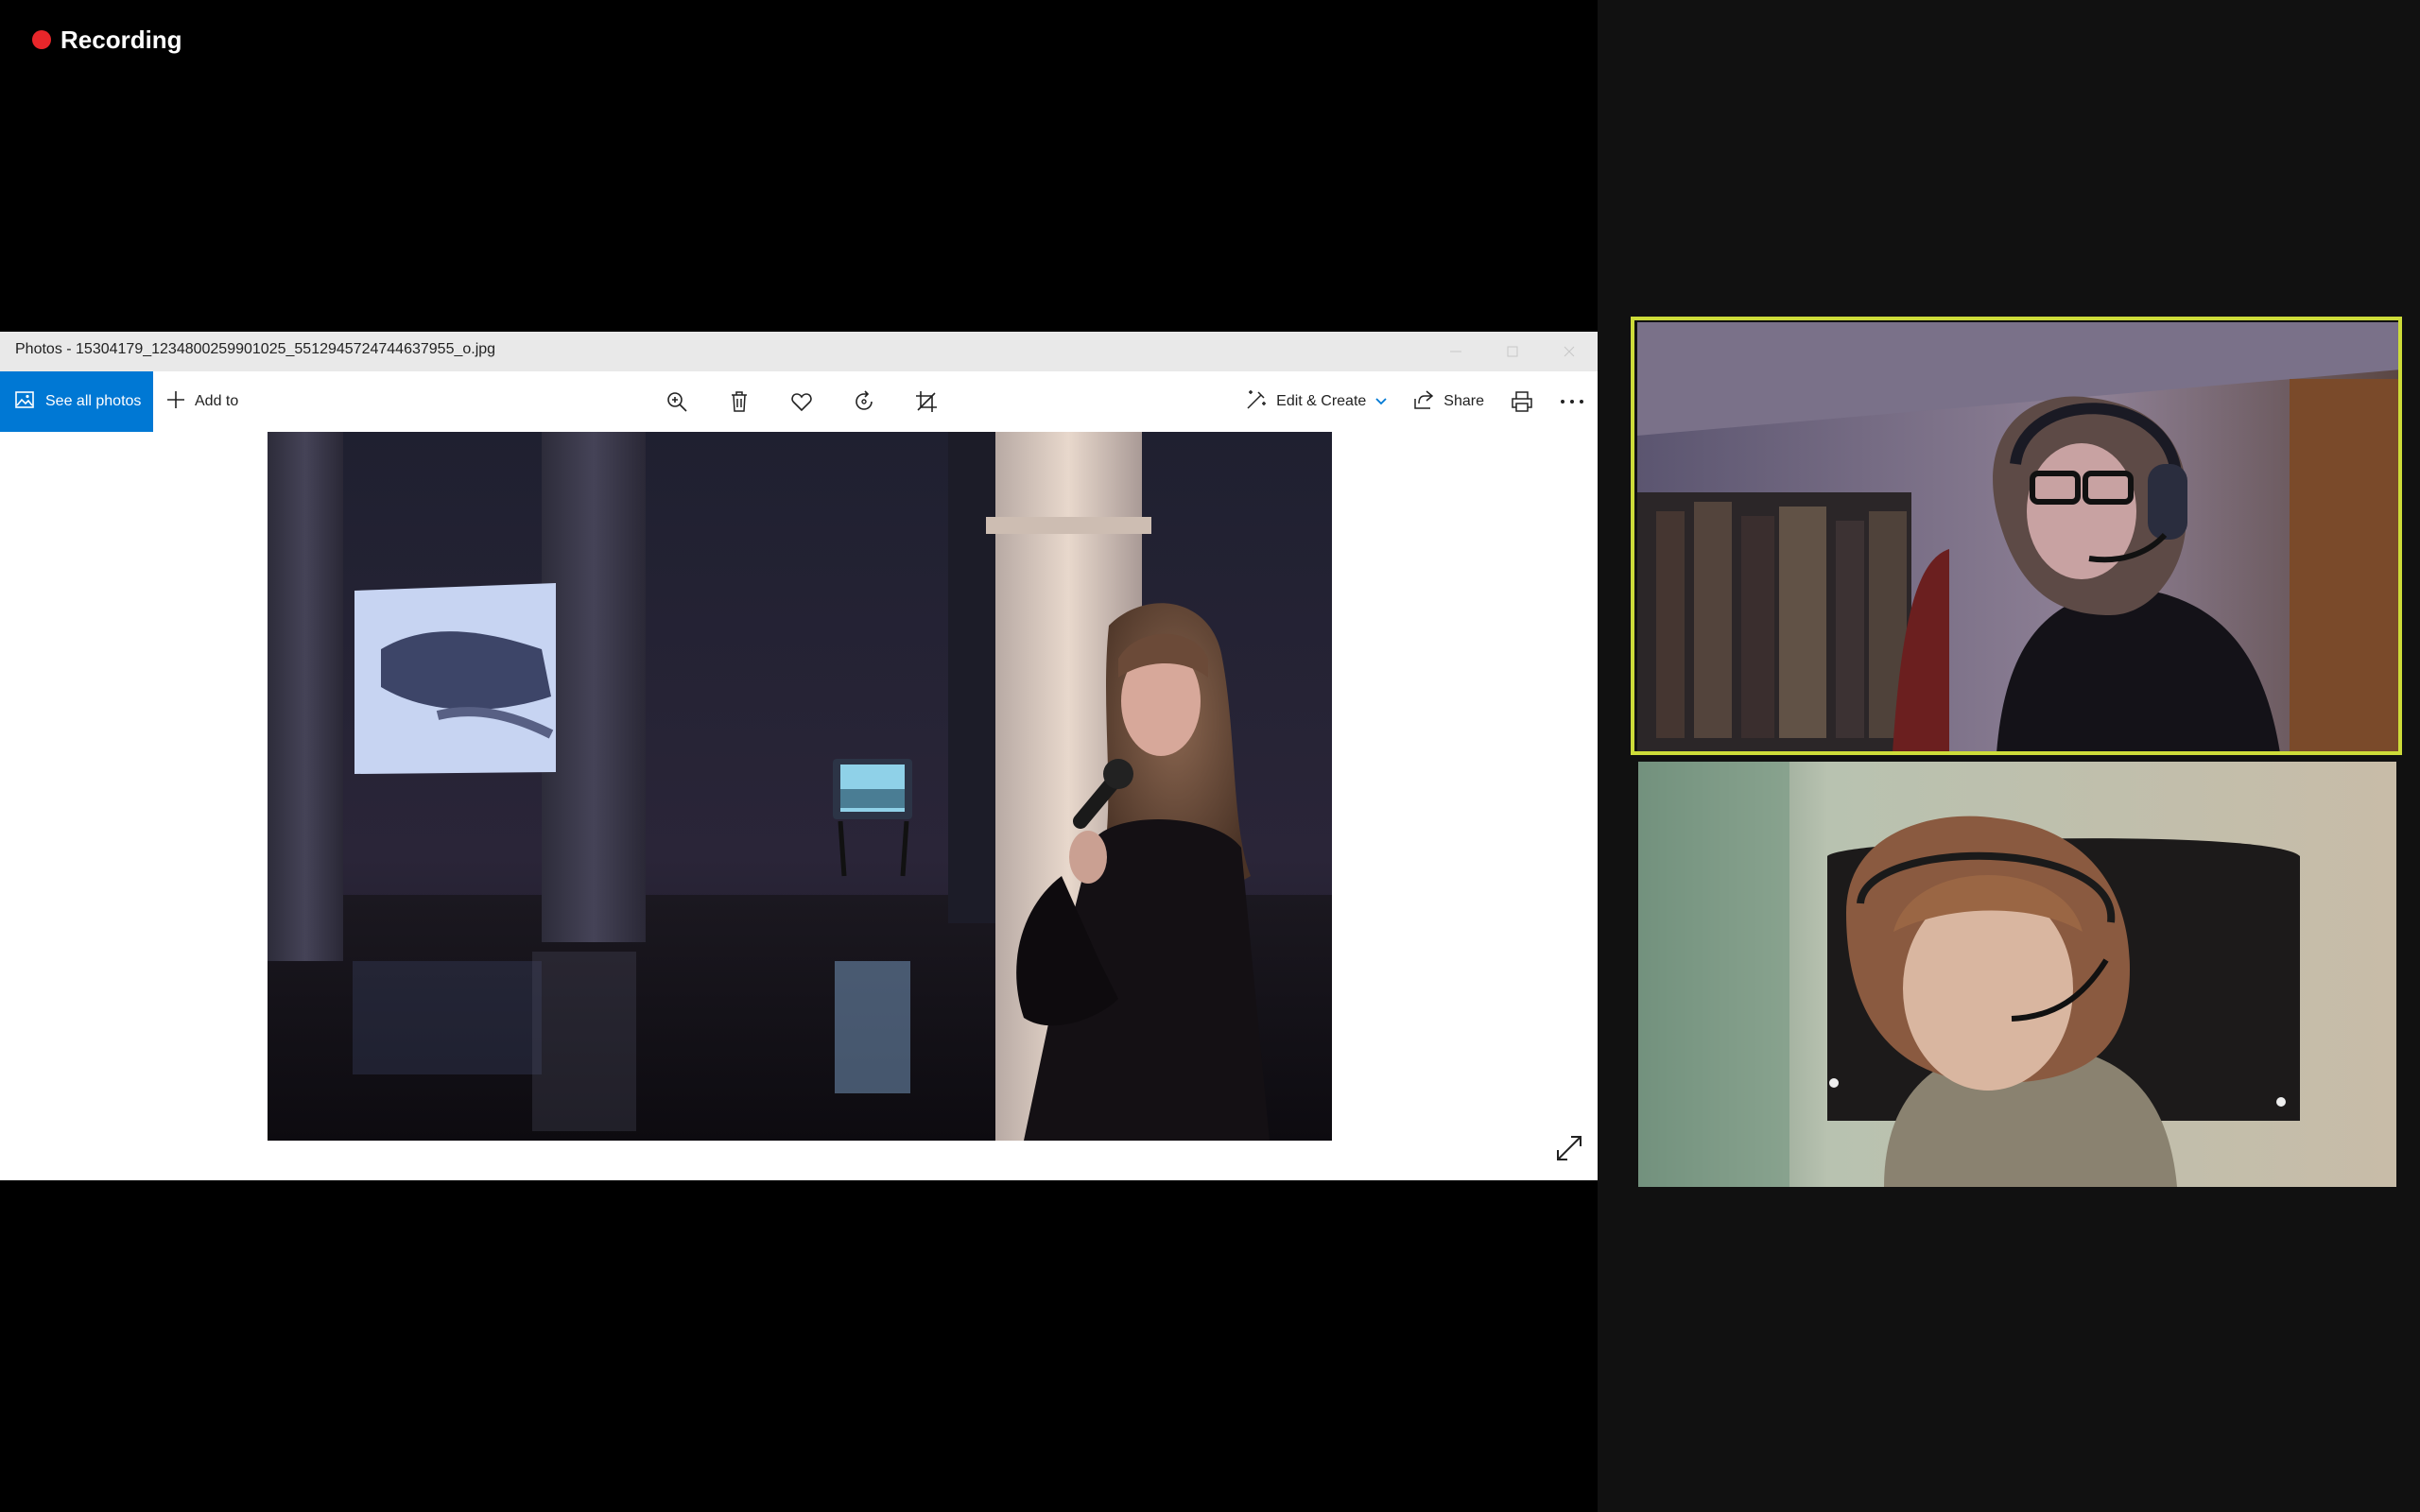 This screenshot has height=1512, width=2420. I want to click on share-label: Share, so click(1463, 401).